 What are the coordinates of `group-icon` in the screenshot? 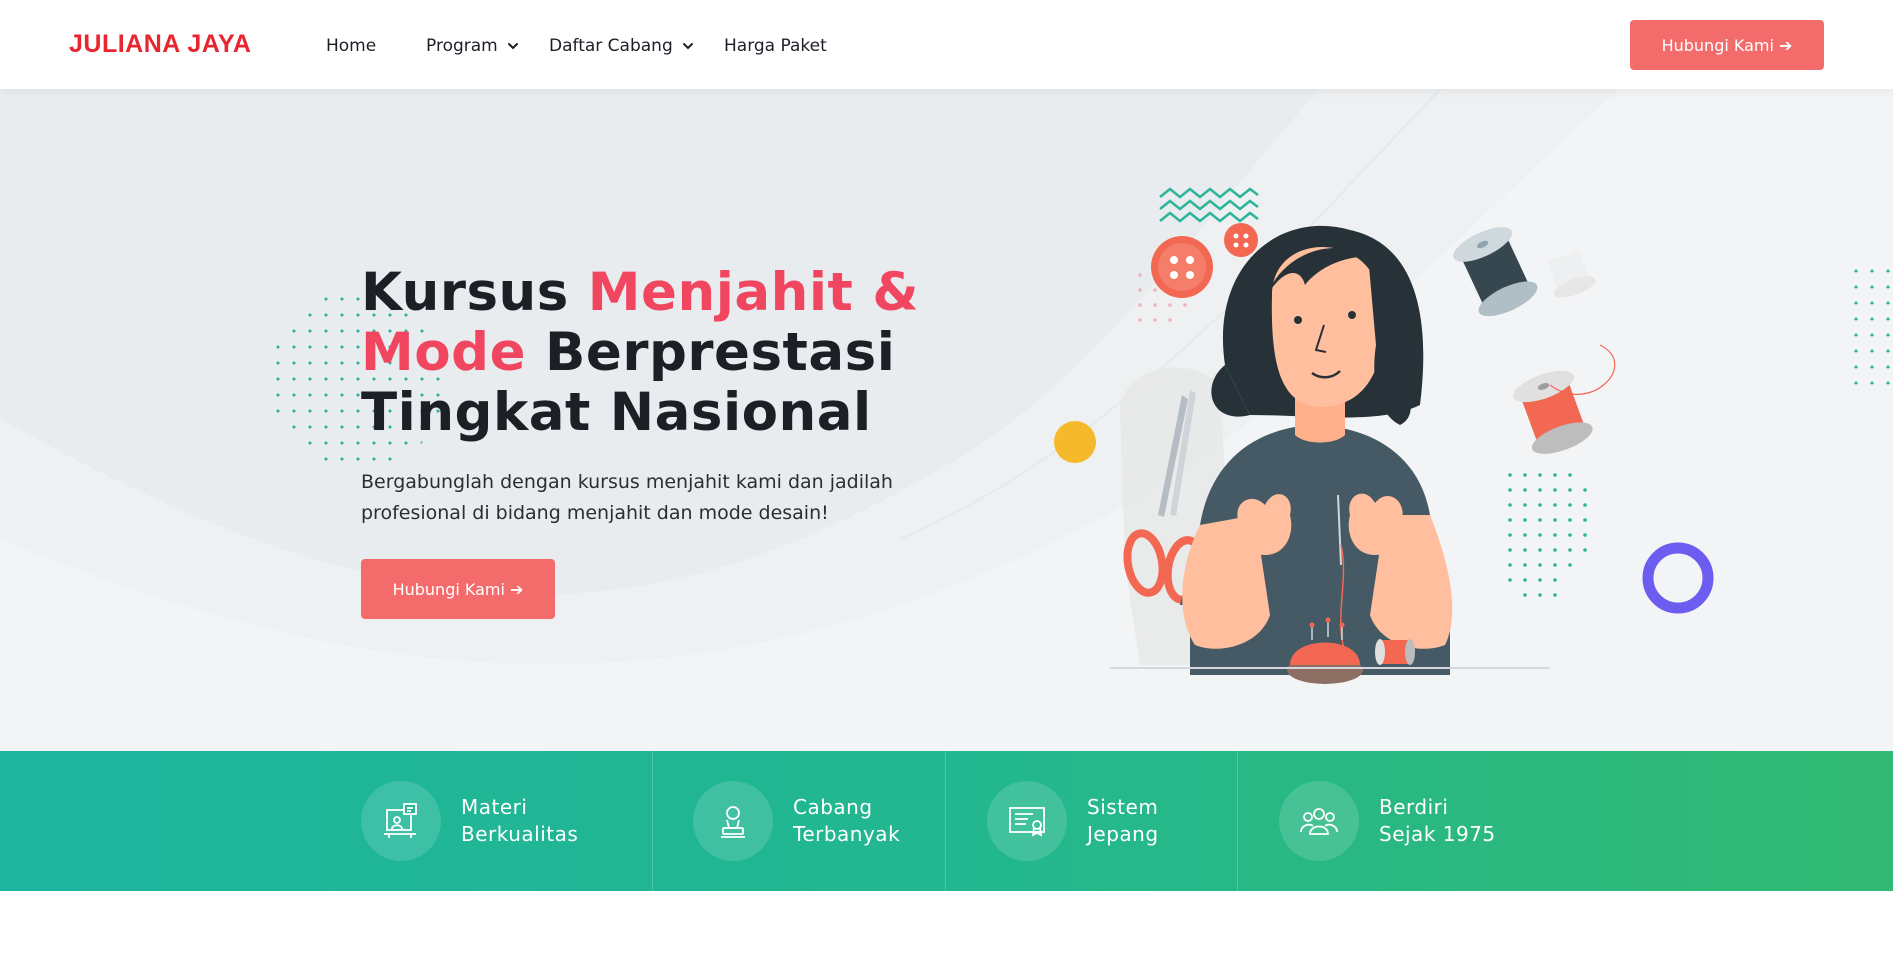 It's located at (1319, 821).